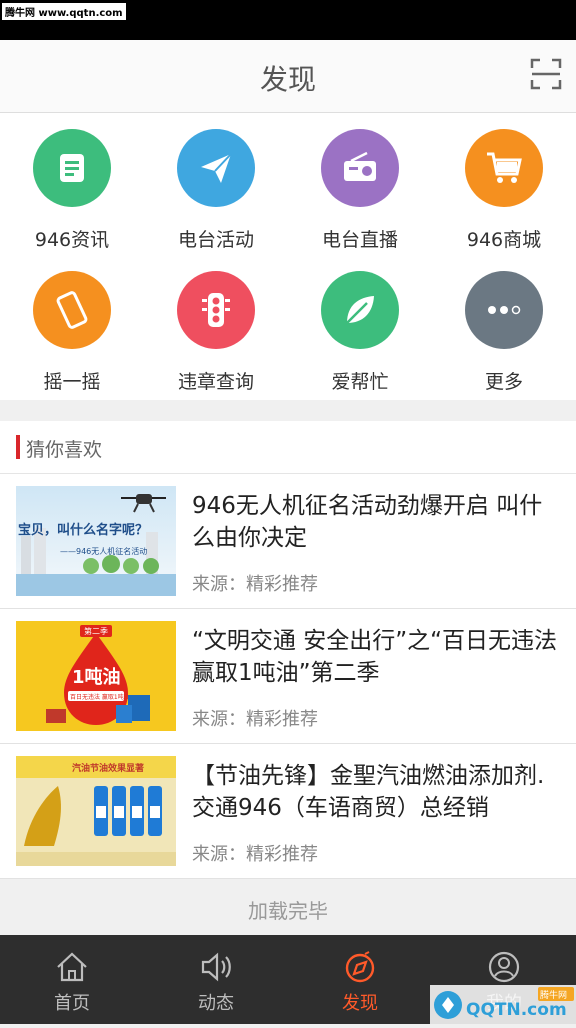  Describe the element at coordinates (360, 1003) in the screenshot. I see `tab-label: 发现` at that location.